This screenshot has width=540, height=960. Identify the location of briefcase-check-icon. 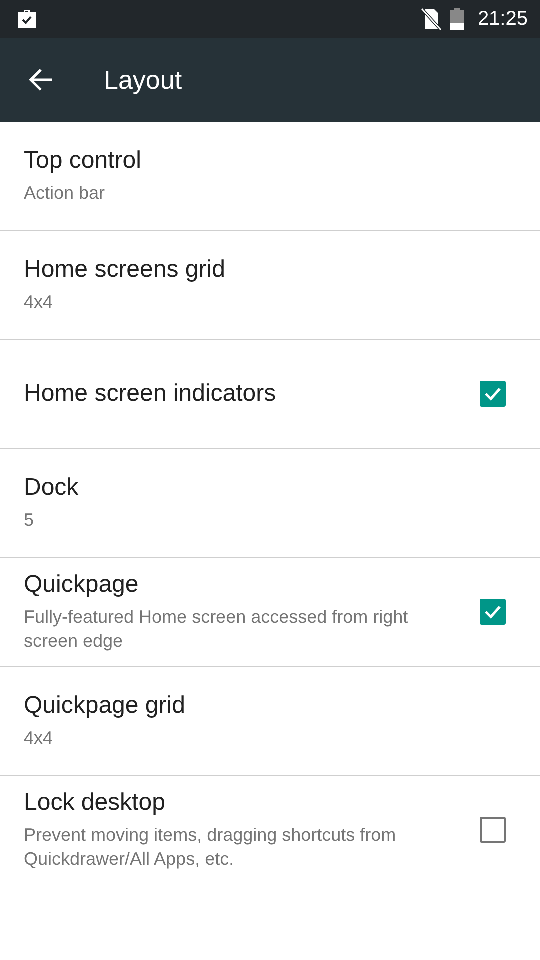
(27, 19).